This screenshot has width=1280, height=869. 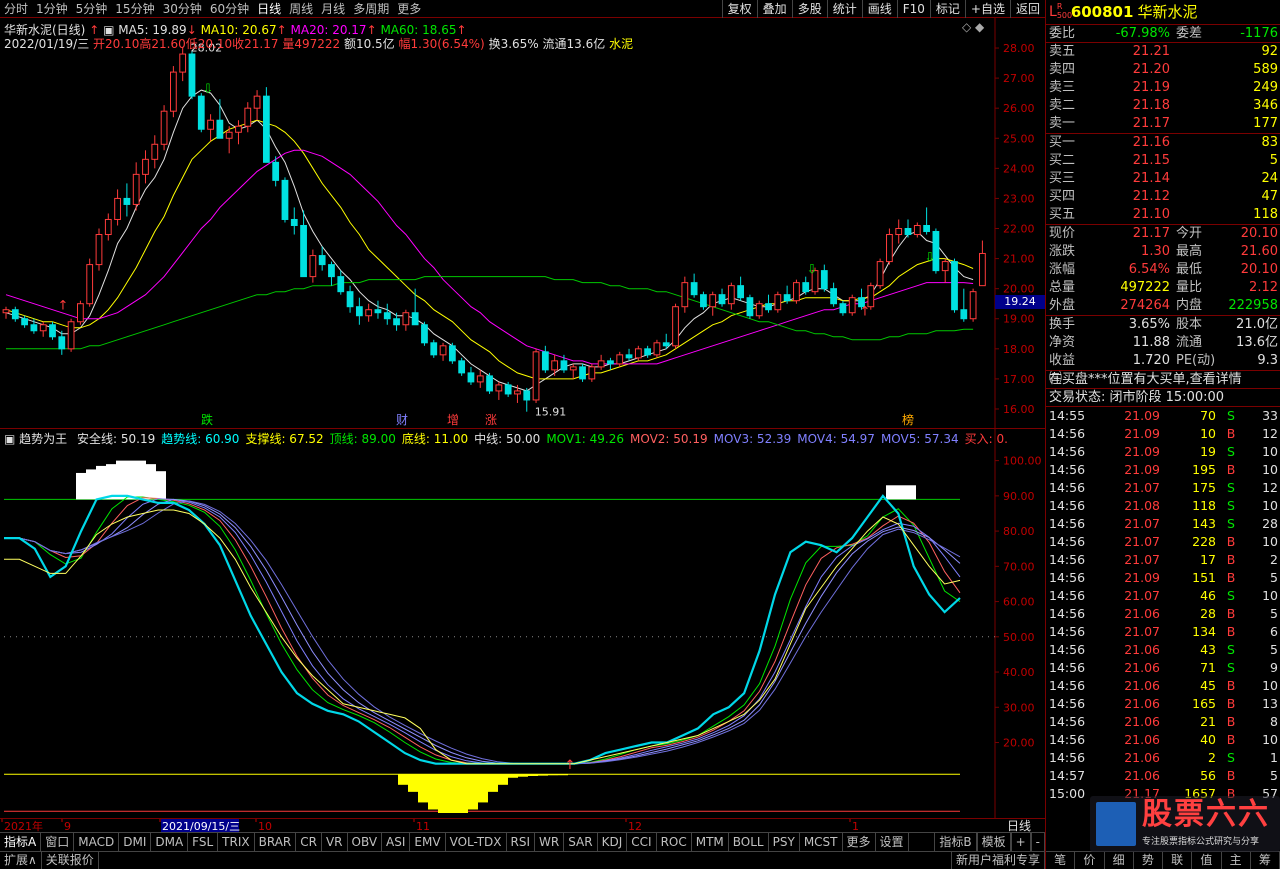 I want to click on side-tab-7: 筹, so click(x=1265, y=860).